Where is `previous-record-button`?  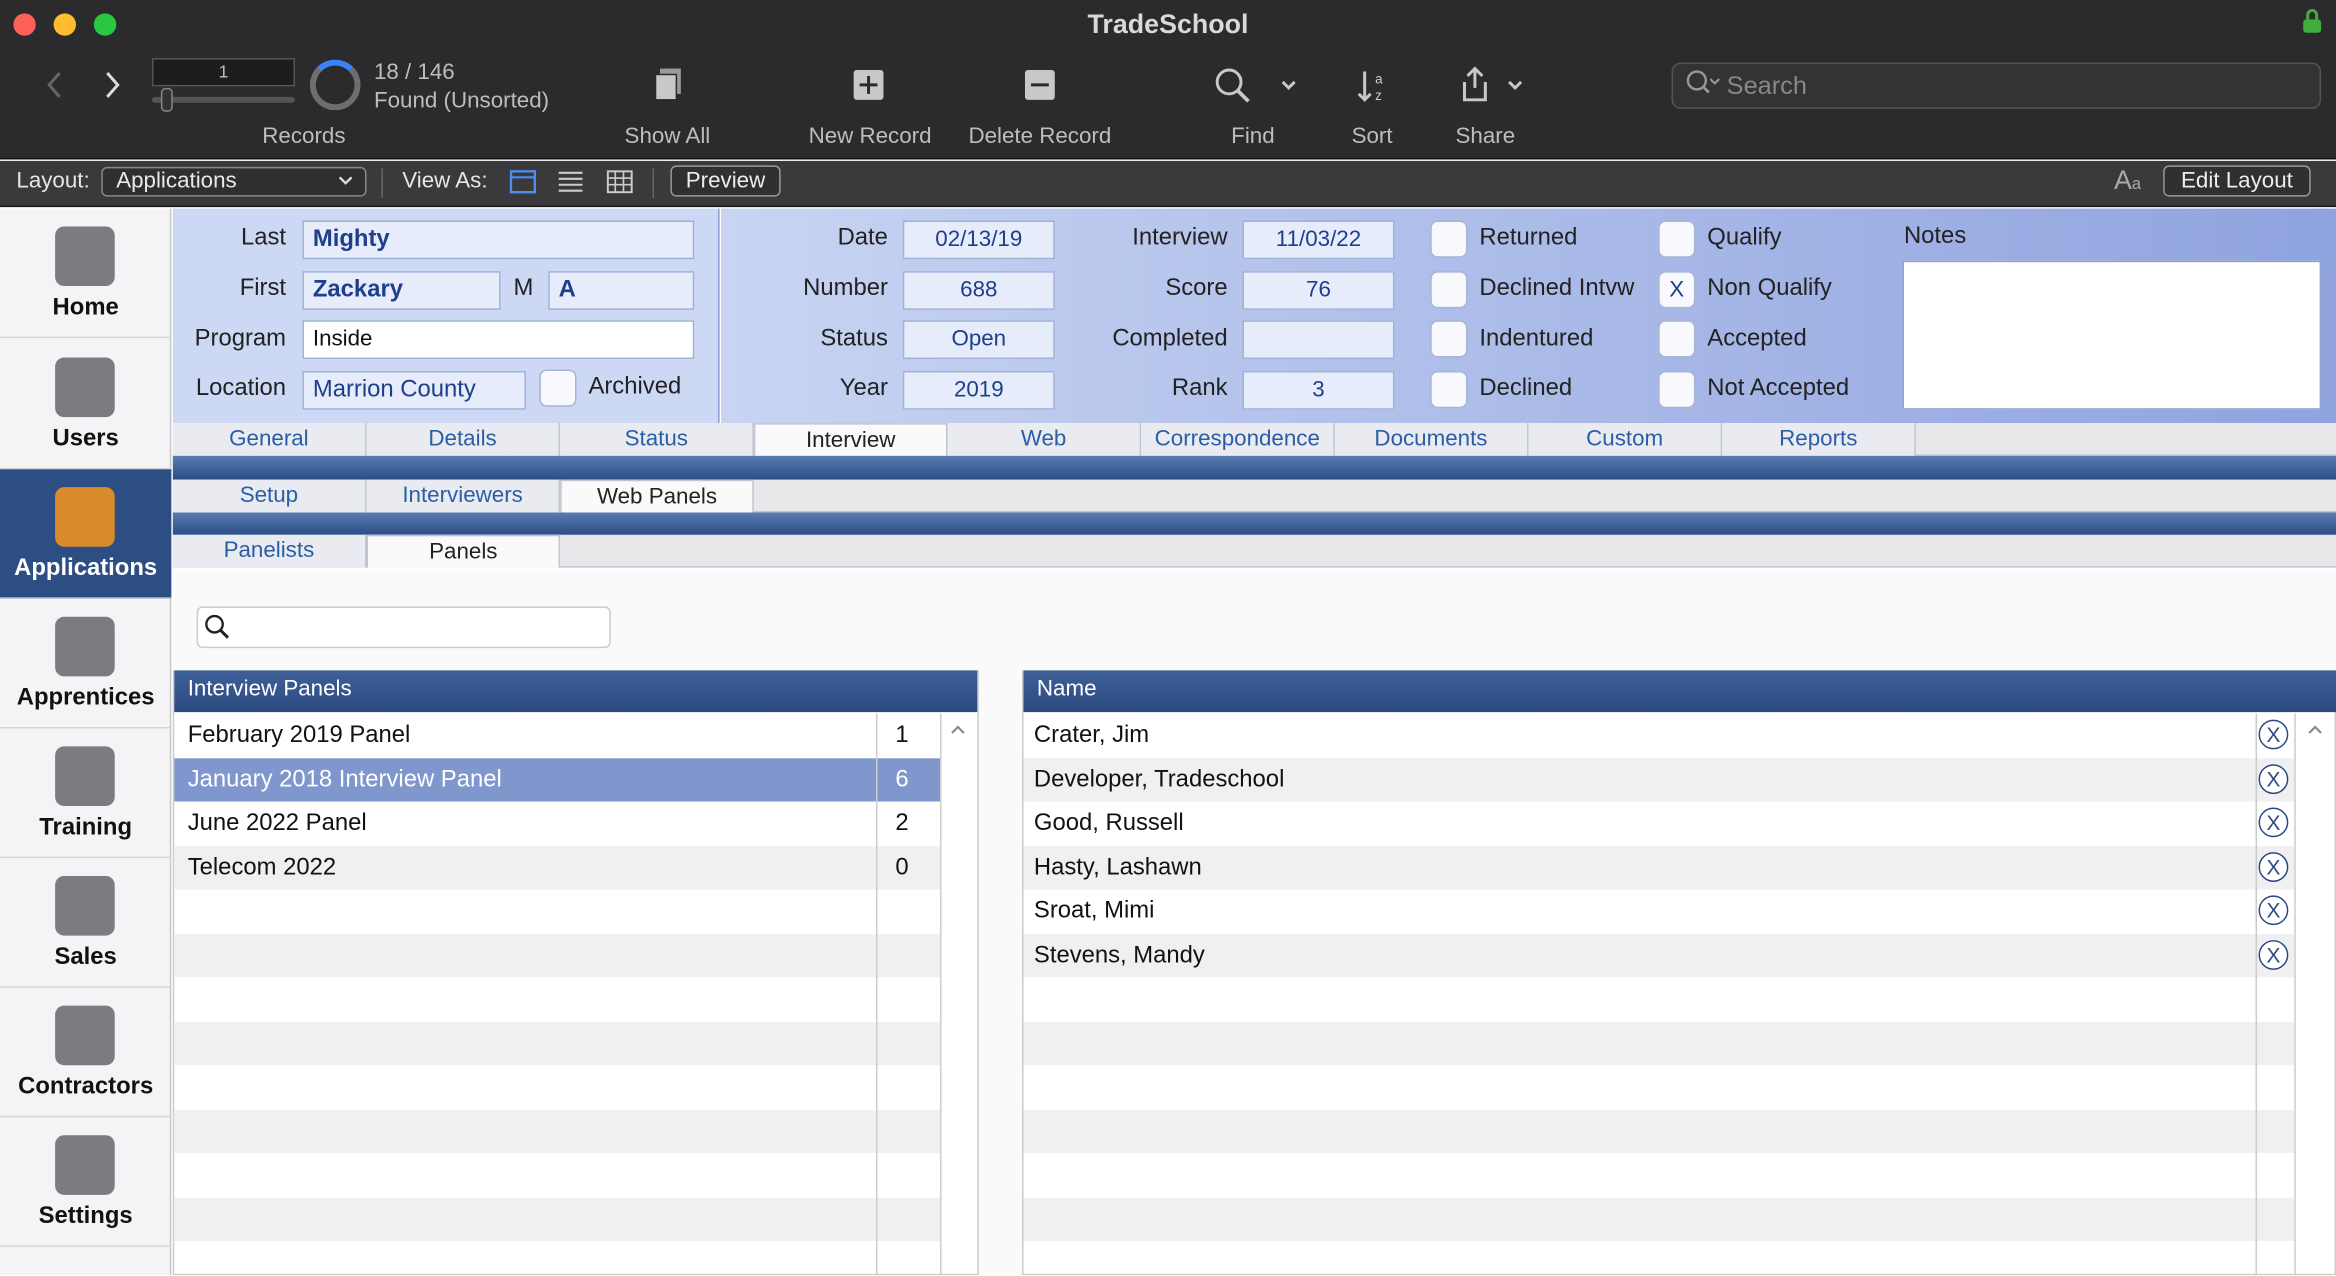
previous-record-button is located at coordinates (55, 85).